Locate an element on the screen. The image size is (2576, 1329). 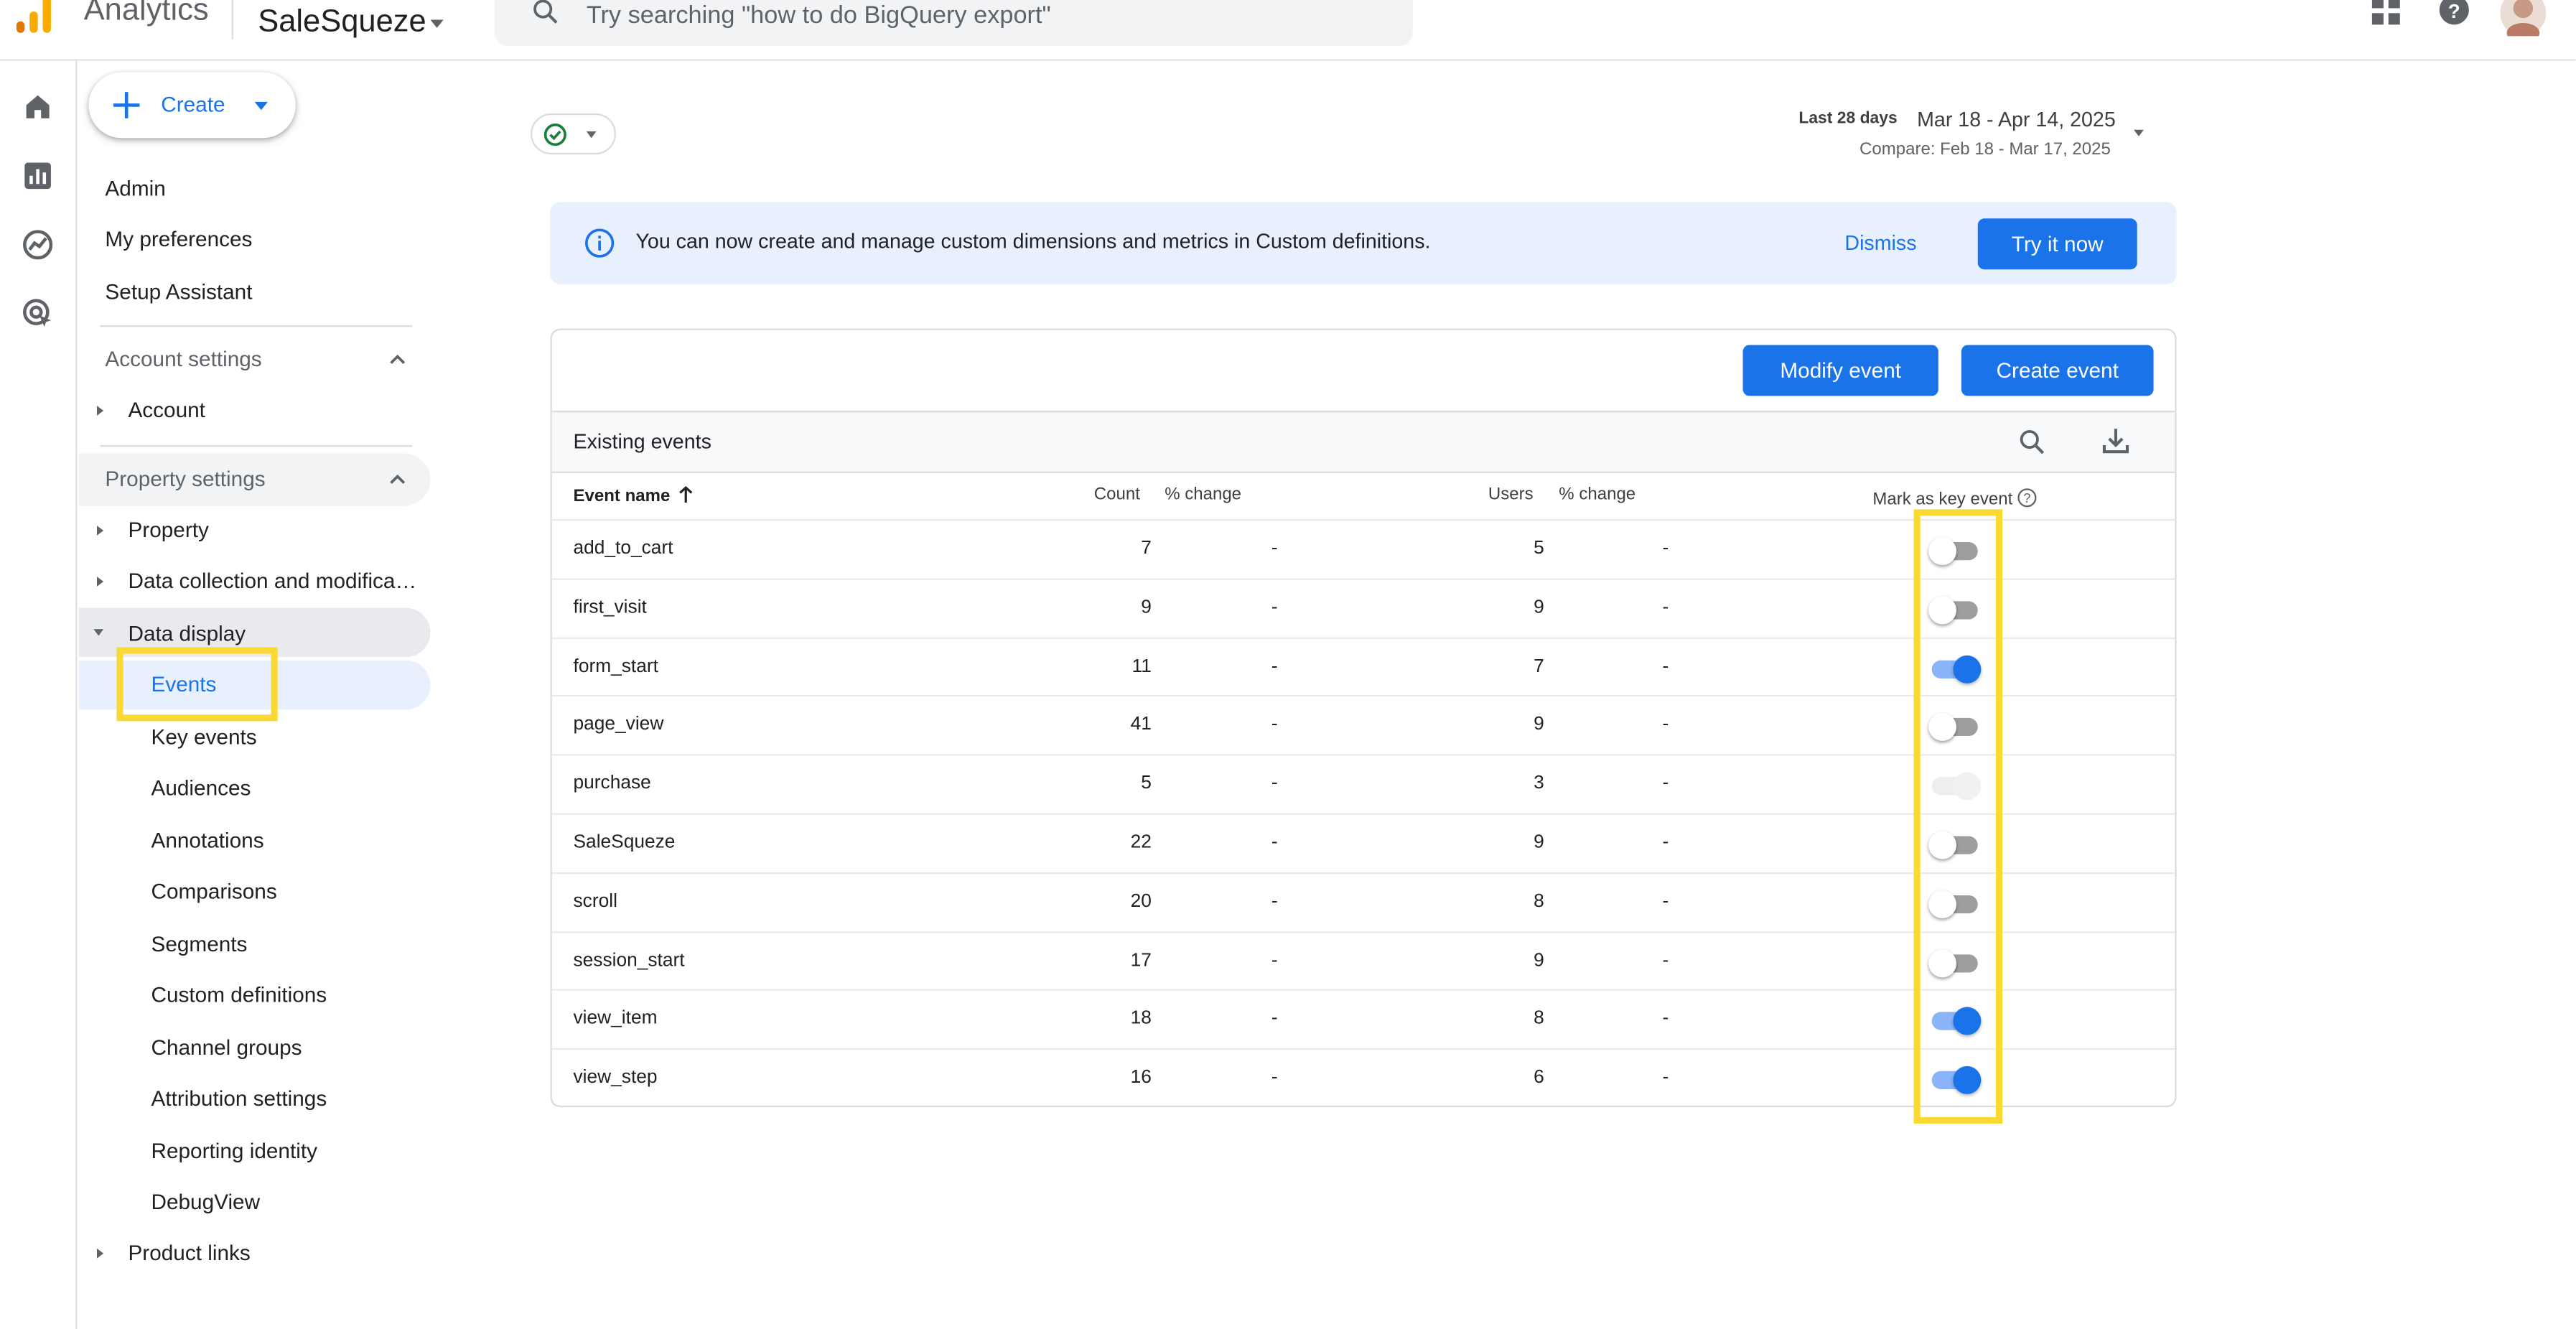
col-event-name: Event name is located at coordinates (633, 495).